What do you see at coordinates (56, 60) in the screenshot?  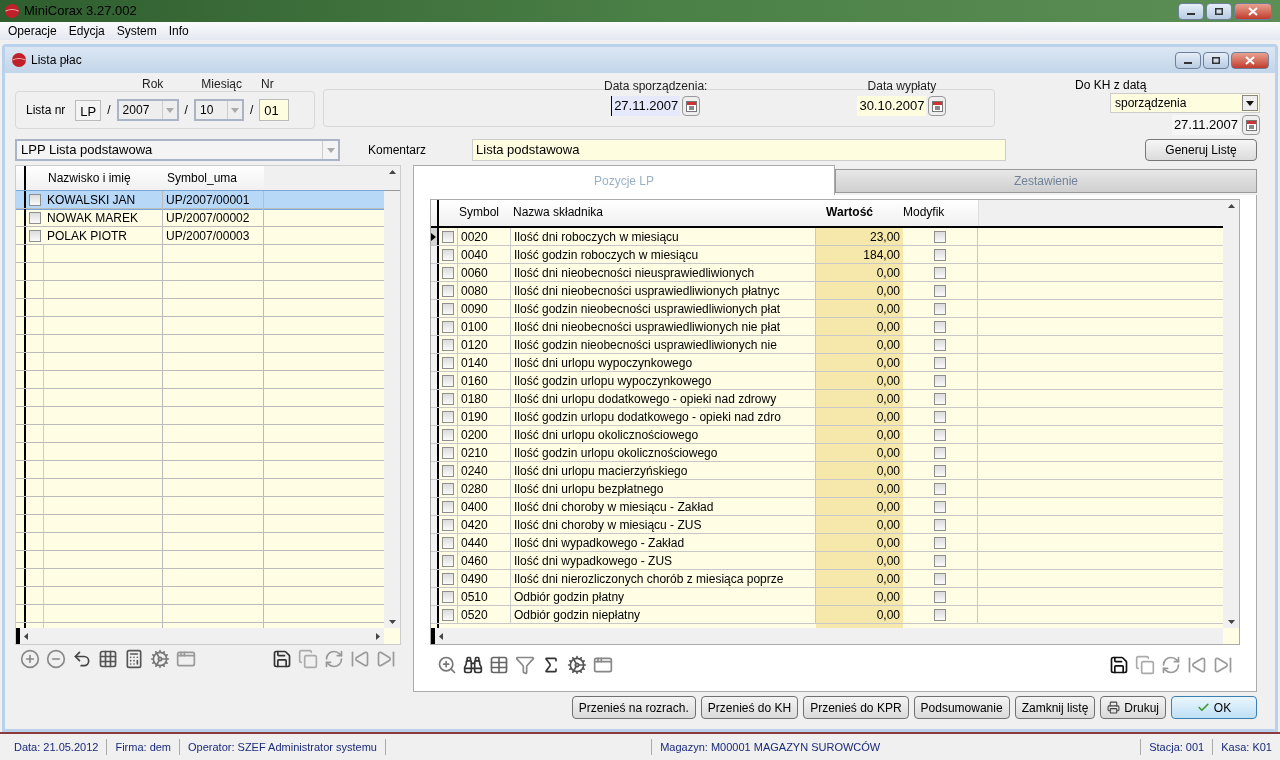 I see `window-title: Lista płac` at bounding box center [56, 60].